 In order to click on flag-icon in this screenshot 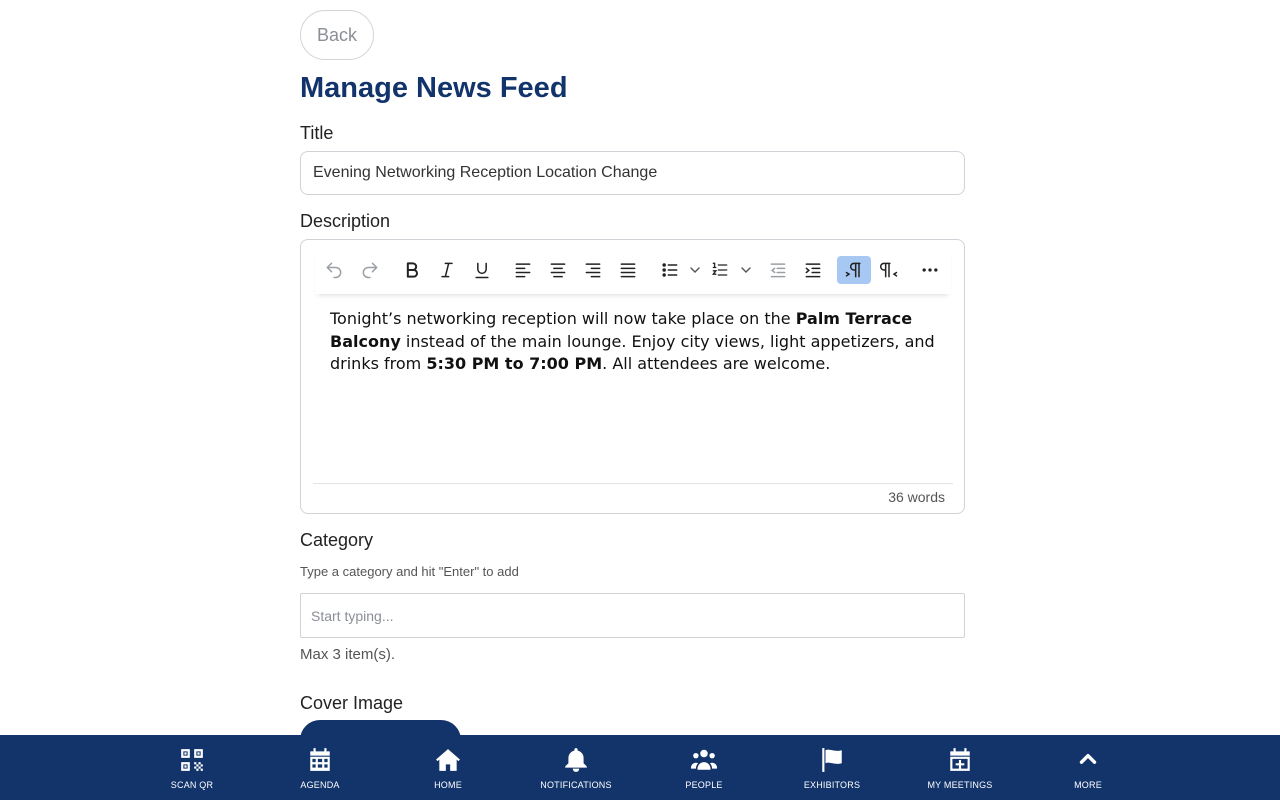, I will do `click(832, 760)`.